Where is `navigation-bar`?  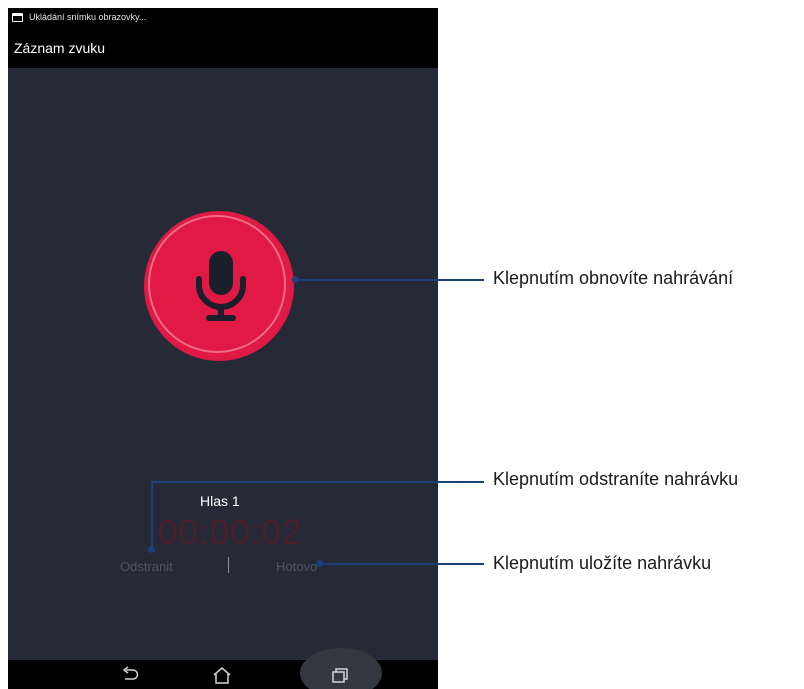
navigation-bar is located at coordinates (223, 668).